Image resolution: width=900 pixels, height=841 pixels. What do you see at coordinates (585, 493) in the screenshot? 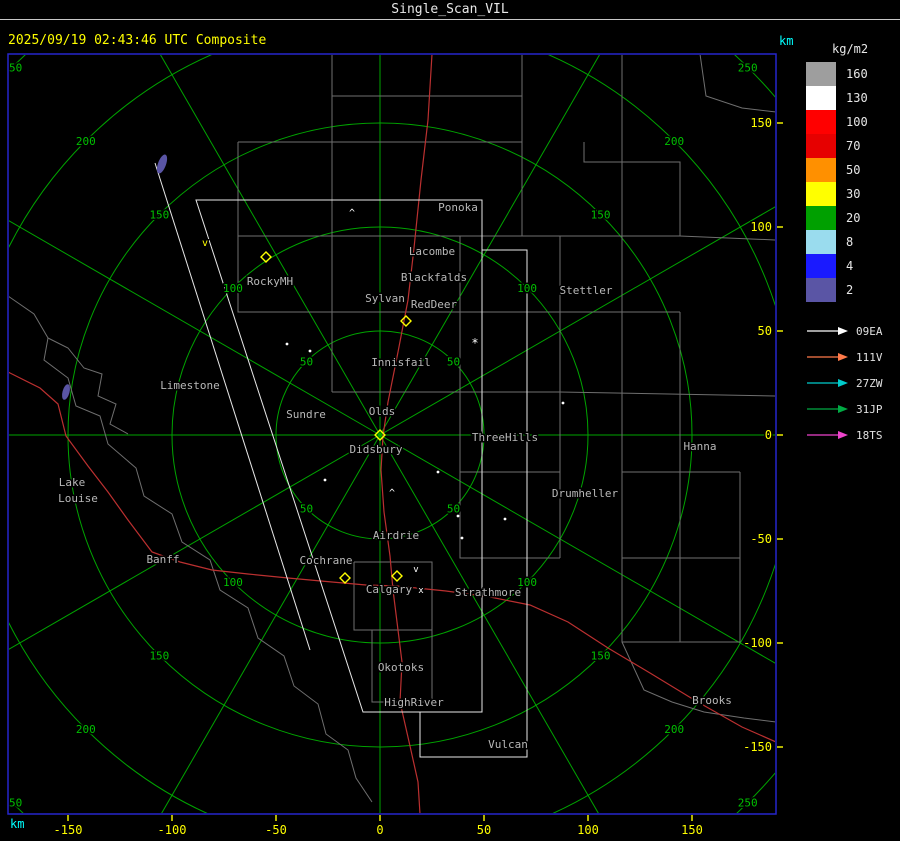
I see `city-label: Drumheller` at bounding box center [585, 493].